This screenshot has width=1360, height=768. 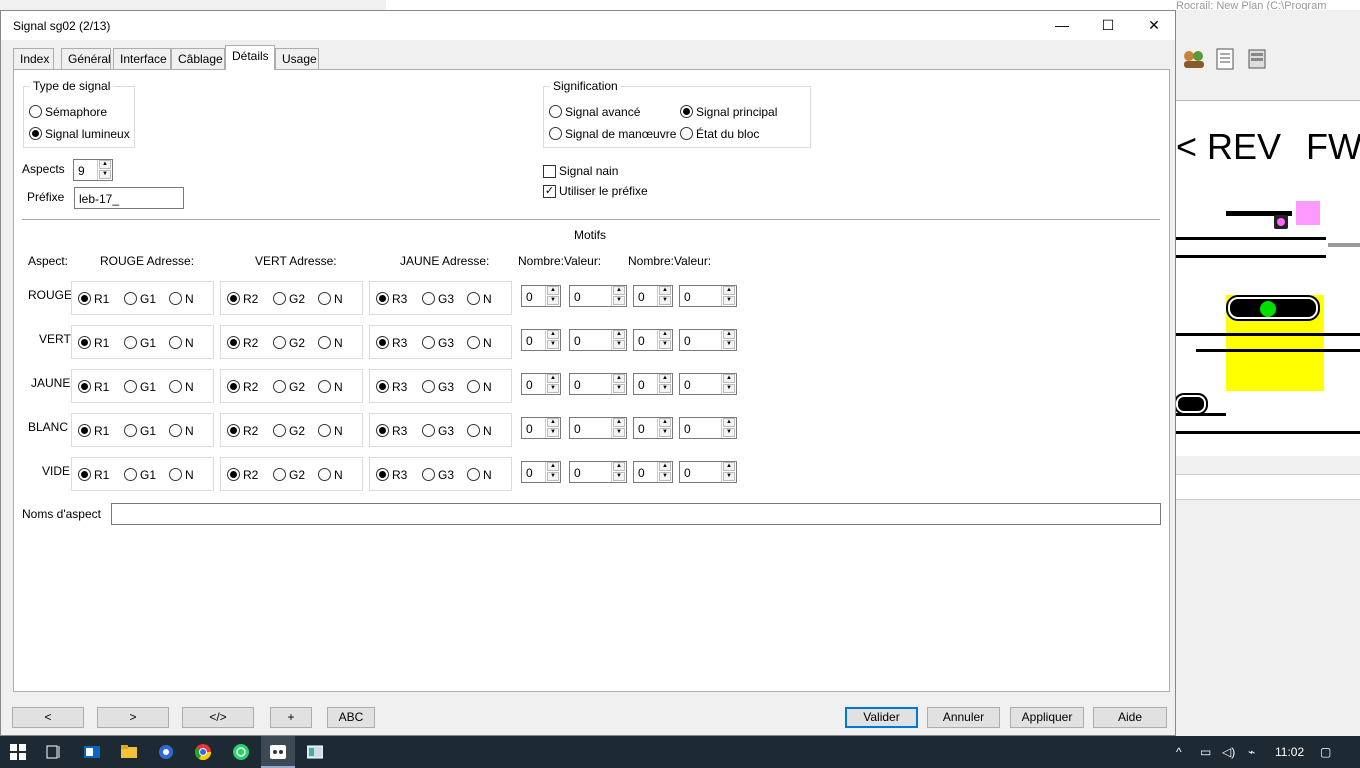 I want to click on tab-general: Général, so click(x=86, y=58).